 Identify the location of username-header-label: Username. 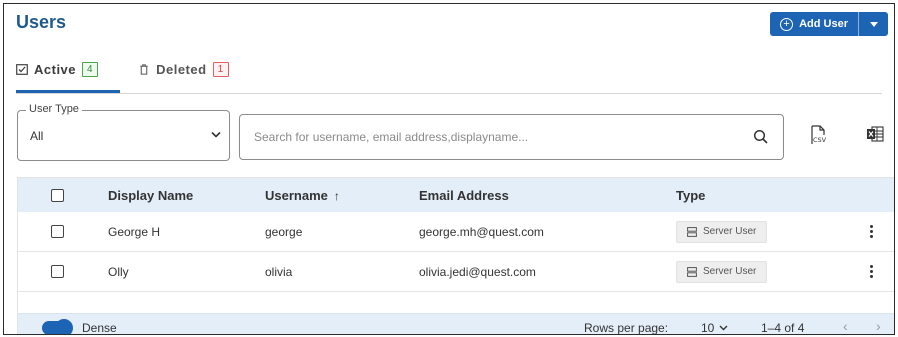
(296, 195).